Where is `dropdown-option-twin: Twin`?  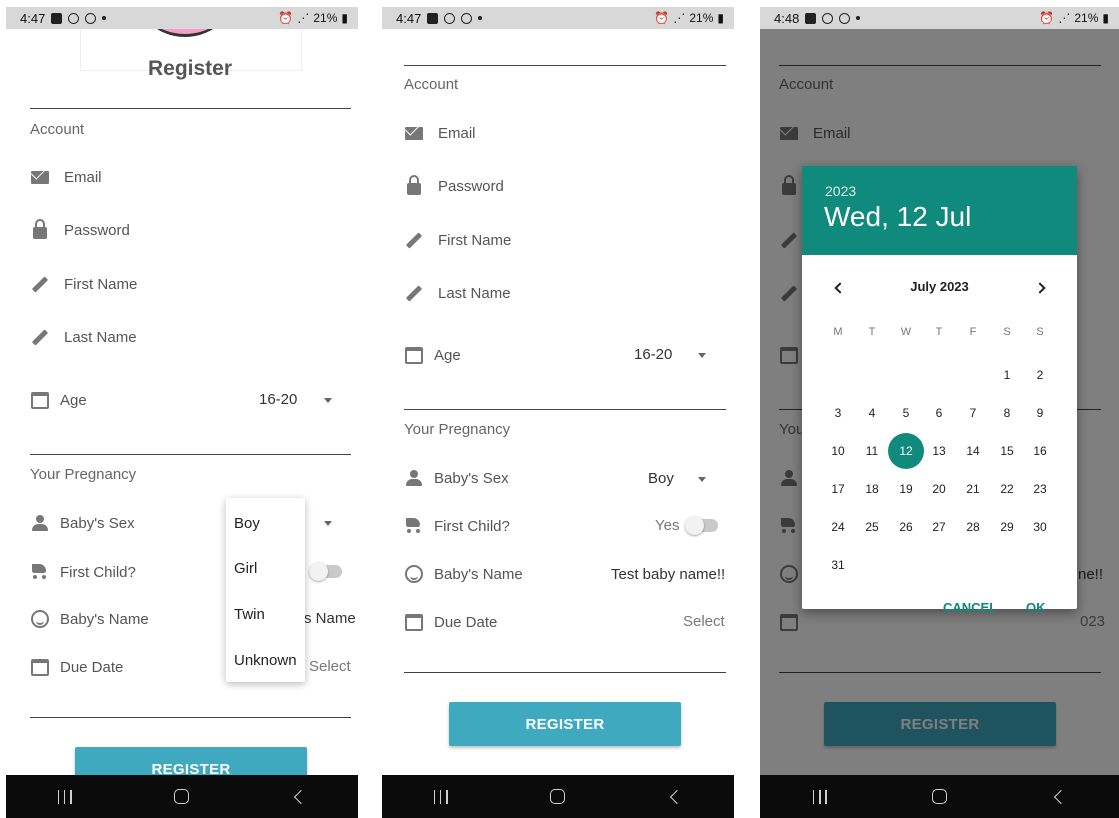 dropdown-option-twin: Twin is located at coordinates (249, 614).